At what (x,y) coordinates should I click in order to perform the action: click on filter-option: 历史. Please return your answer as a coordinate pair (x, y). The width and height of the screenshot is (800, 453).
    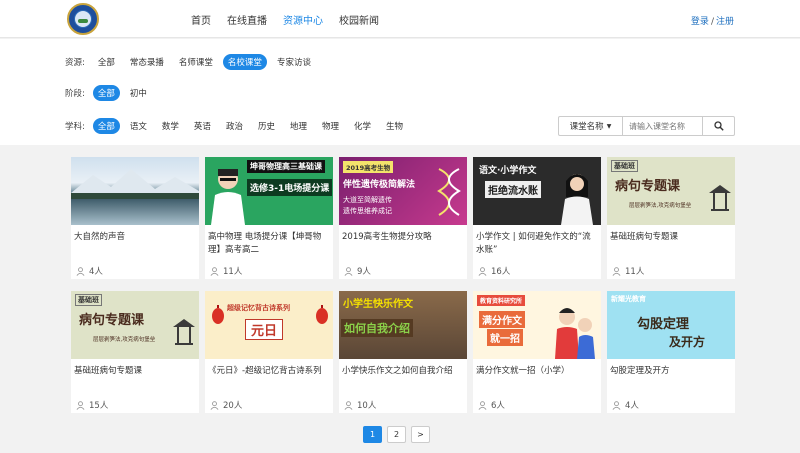
    Looking at the image, I should click on (266, 126).